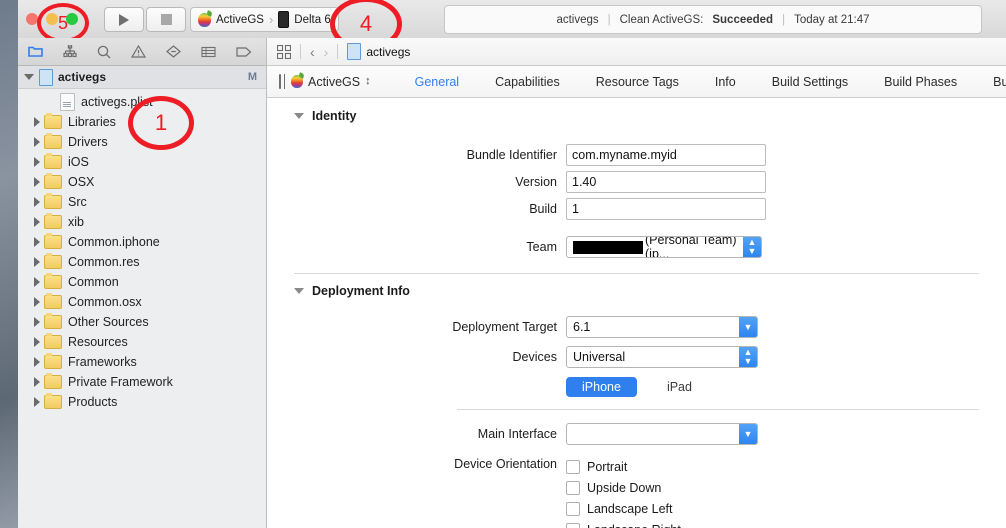 This screenshot has height=528, width=1006. I want to click on version-input: 1.40, so click(666, 182).